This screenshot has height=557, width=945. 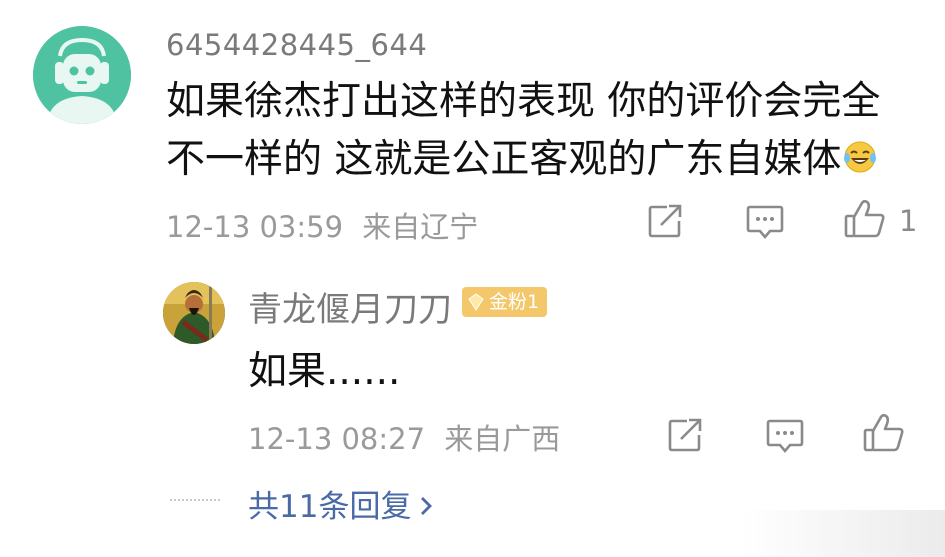 What do you see at coordinates (476, 302) in the screenshot?
I see `fan-badge-icon` at bounding box center [476, 302].